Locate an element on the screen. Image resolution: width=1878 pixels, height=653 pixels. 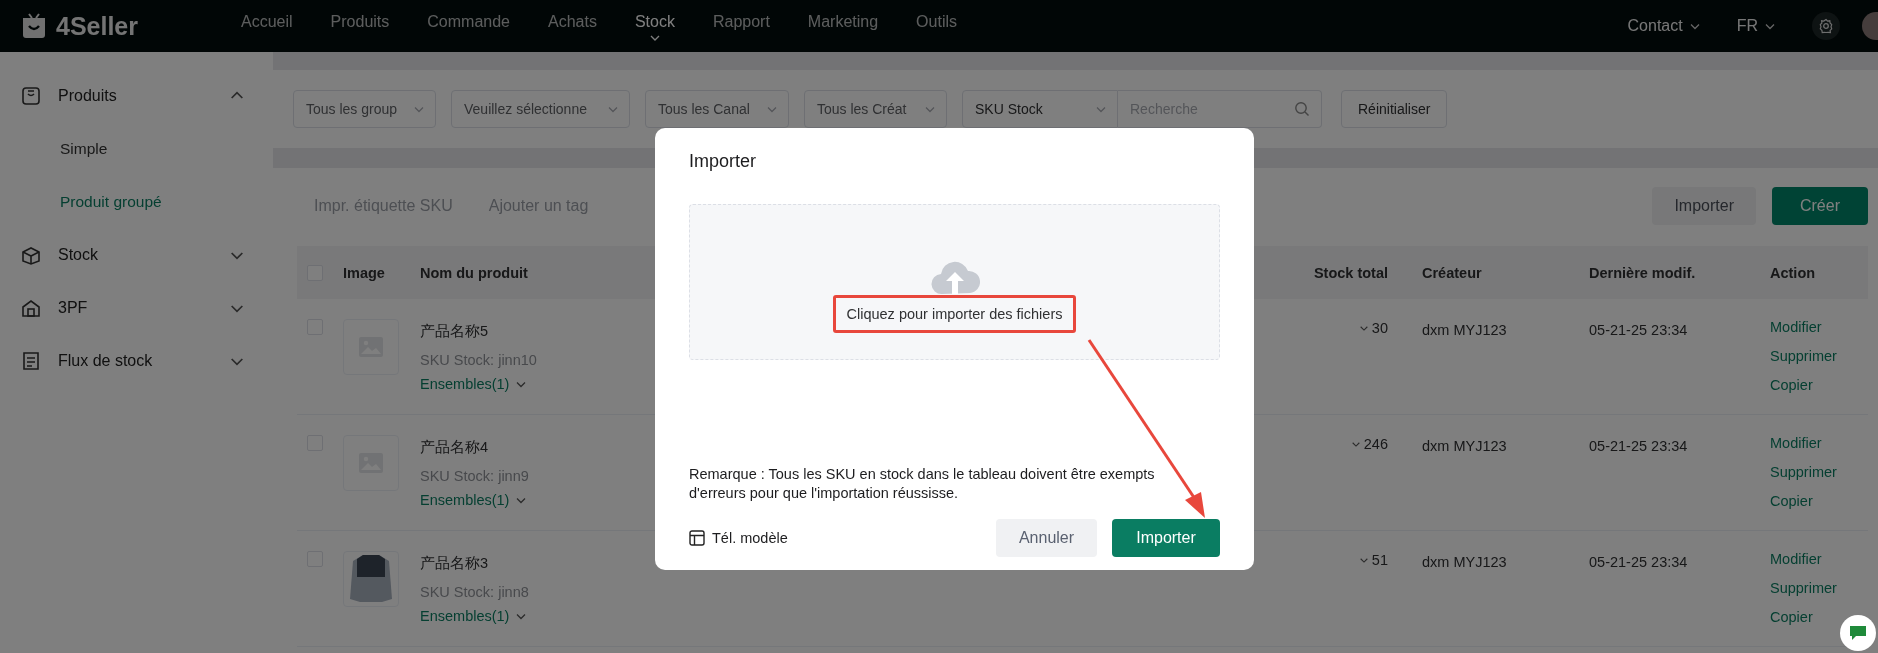
filter-dropdown: Tous les group is located at coordinates (364, 109).